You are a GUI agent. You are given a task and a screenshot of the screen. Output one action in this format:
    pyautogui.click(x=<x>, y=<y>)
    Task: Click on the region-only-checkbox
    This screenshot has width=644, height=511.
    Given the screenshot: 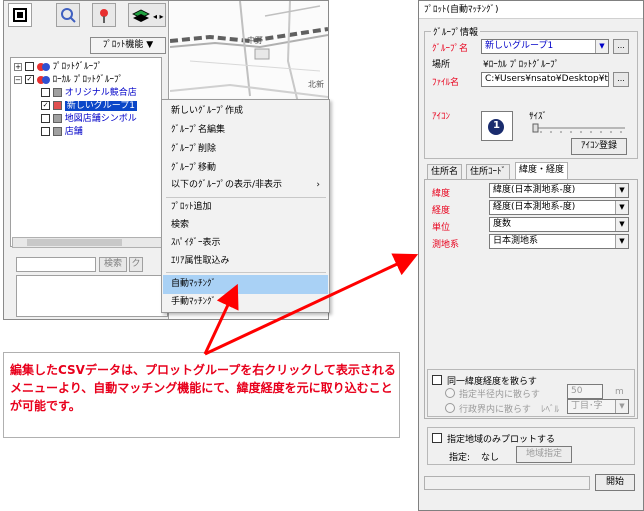 What is the action you would take?
    pyautogui.click(x=437, y=438)
    